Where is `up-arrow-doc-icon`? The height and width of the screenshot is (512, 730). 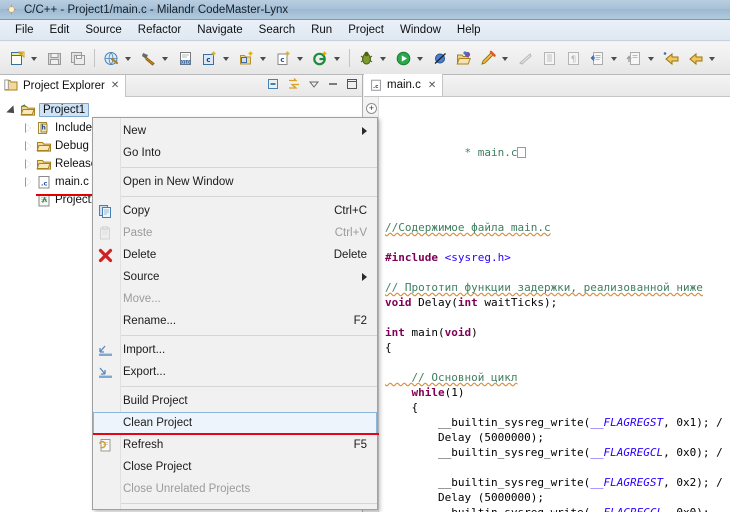
up-arrow-doc-icon is located at coordinates (634, 58).